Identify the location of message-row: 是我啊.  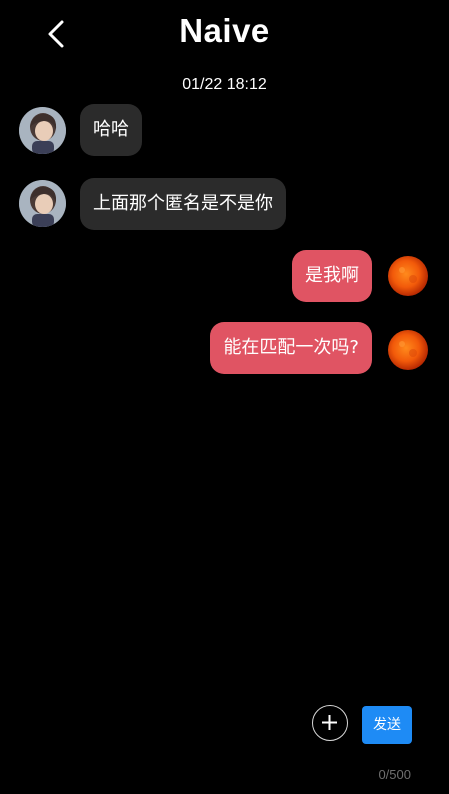
(224, 277).